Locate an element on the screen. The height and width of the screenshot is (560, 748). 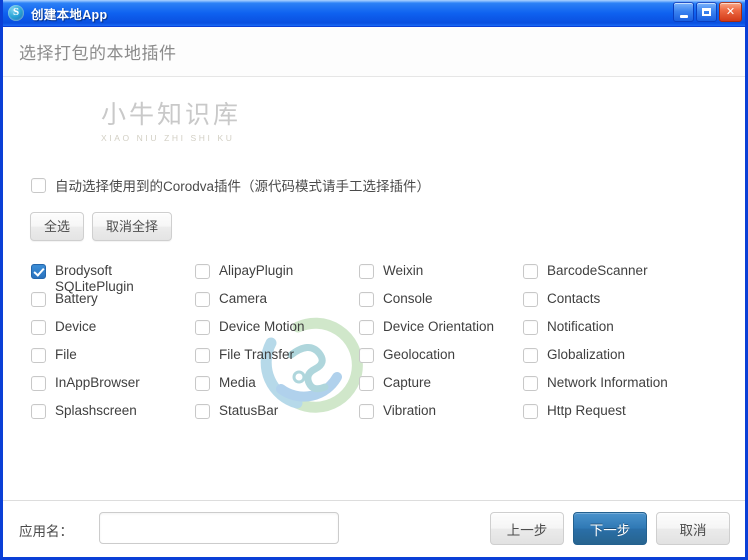
maximize-button is located at coordinates (706, 12).